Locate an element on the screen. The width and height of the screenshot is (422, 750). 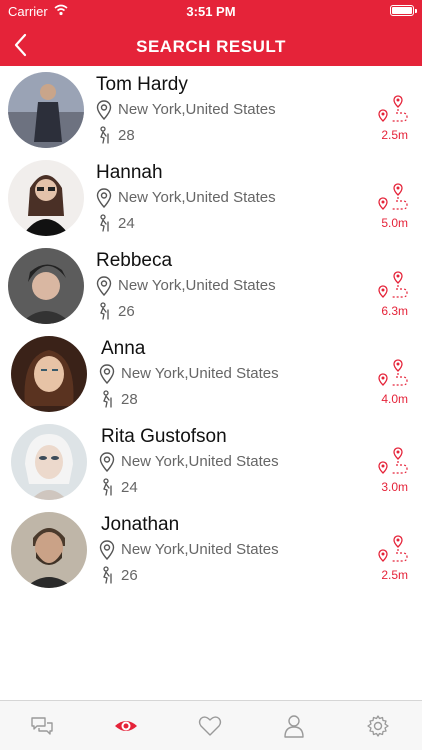
result-name: Tom Hardy is located at coordinates (142, 84).